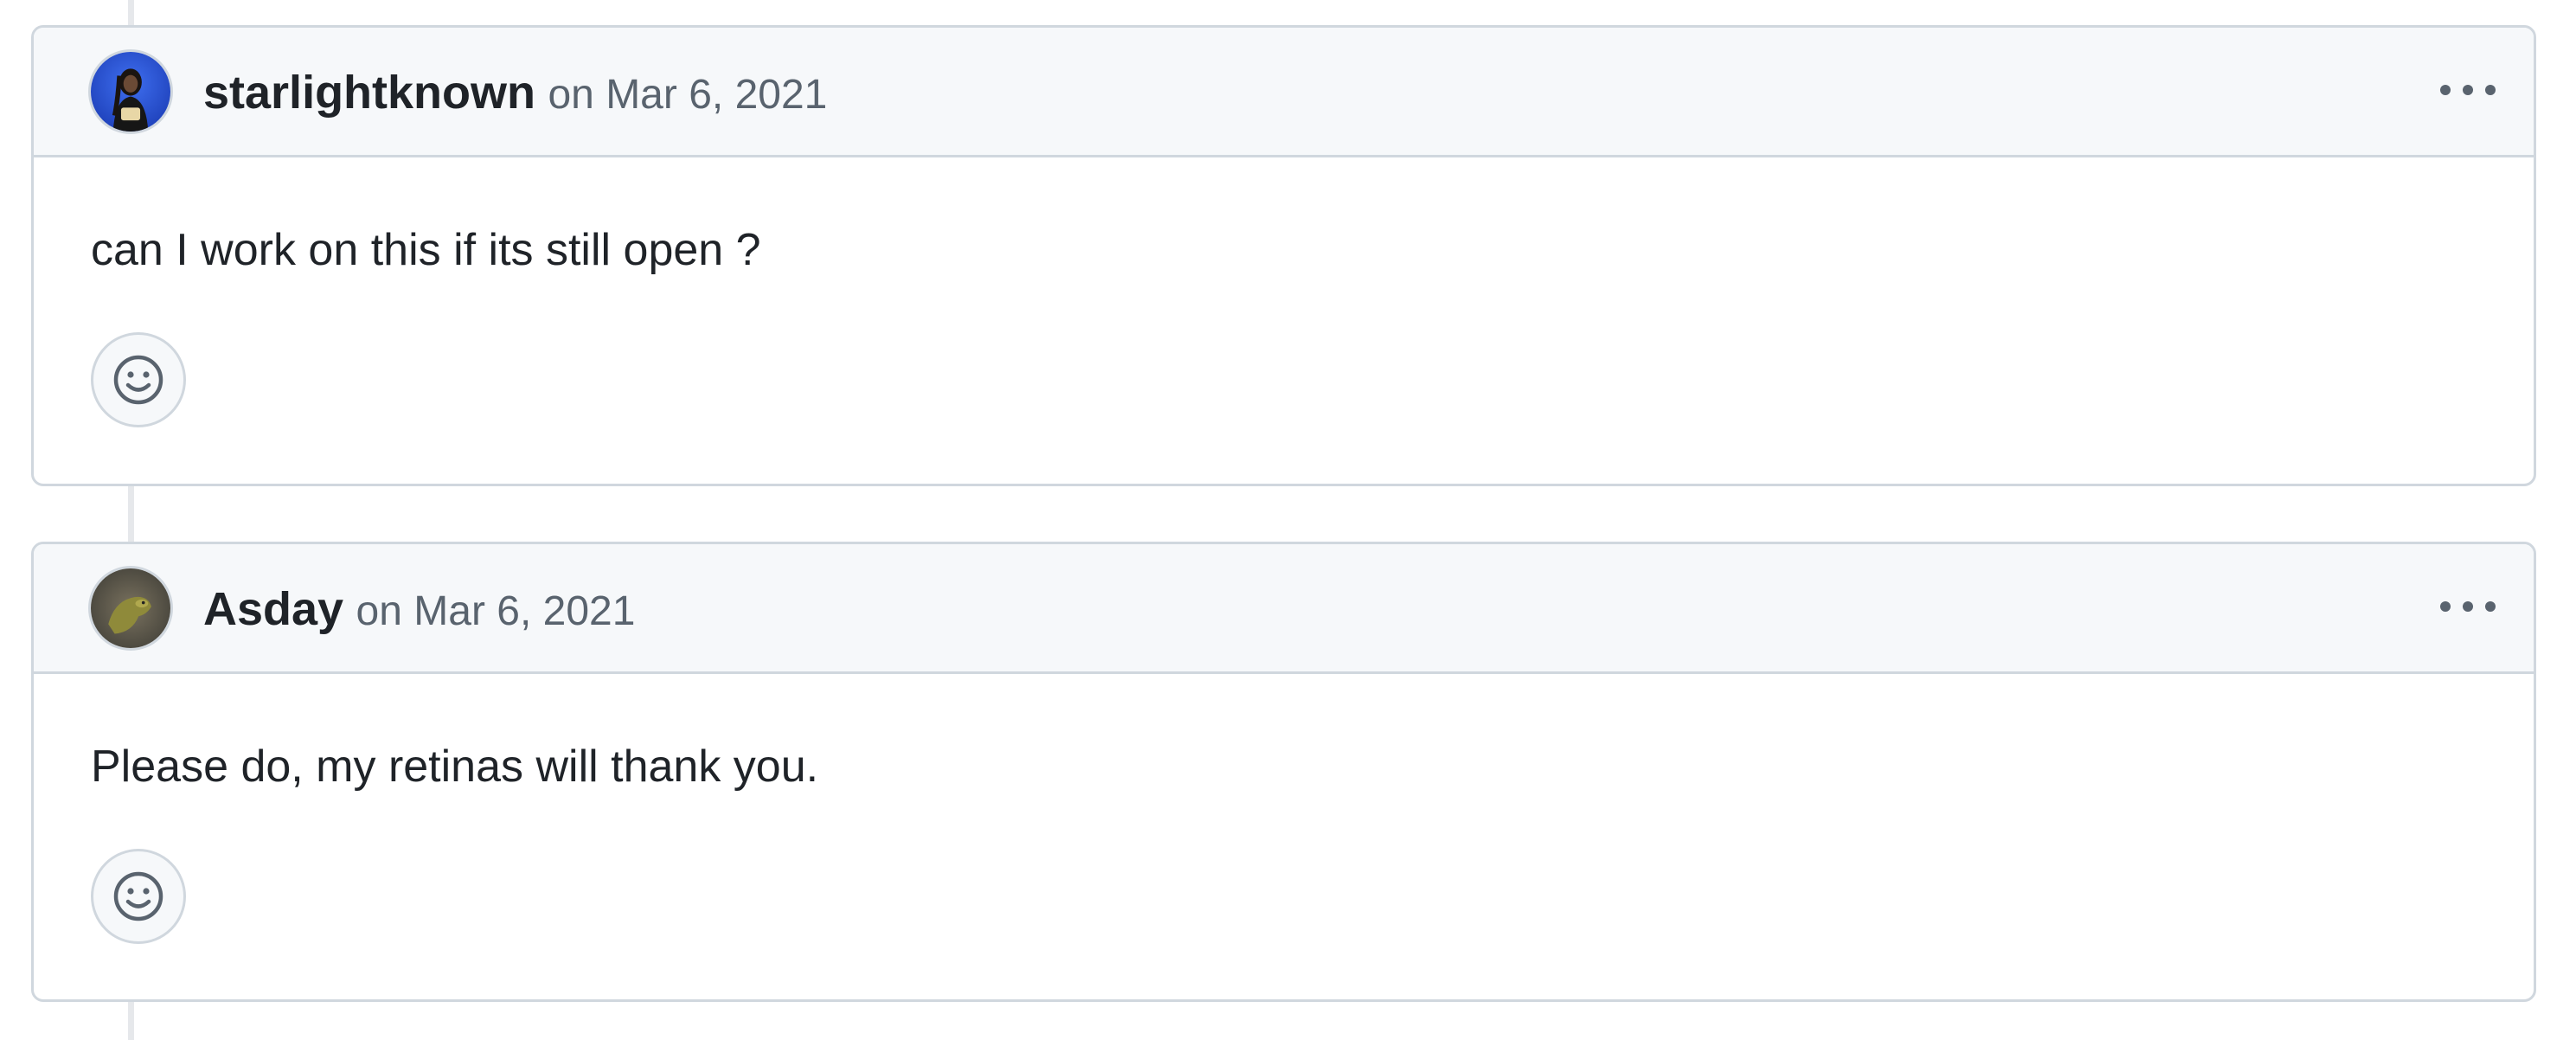  What do you see at coordinates (1284, 609) in the screenshot?
I see `comment-header: Asday on Mar 6, 2021` at bounding box center [1284, 609].